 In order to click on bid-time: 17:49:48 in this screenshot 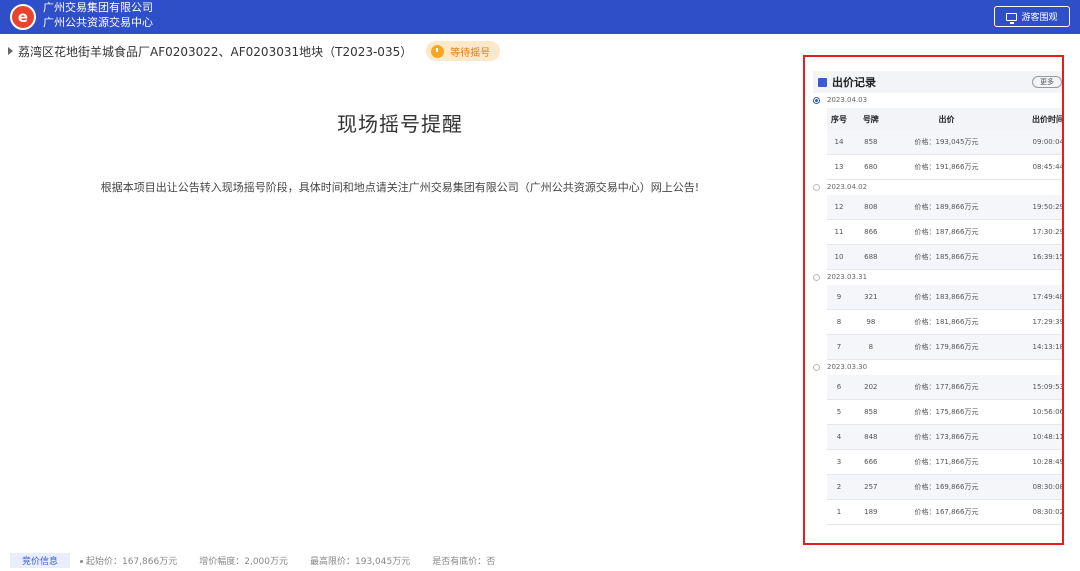, I will do `click(1048, 297)`.